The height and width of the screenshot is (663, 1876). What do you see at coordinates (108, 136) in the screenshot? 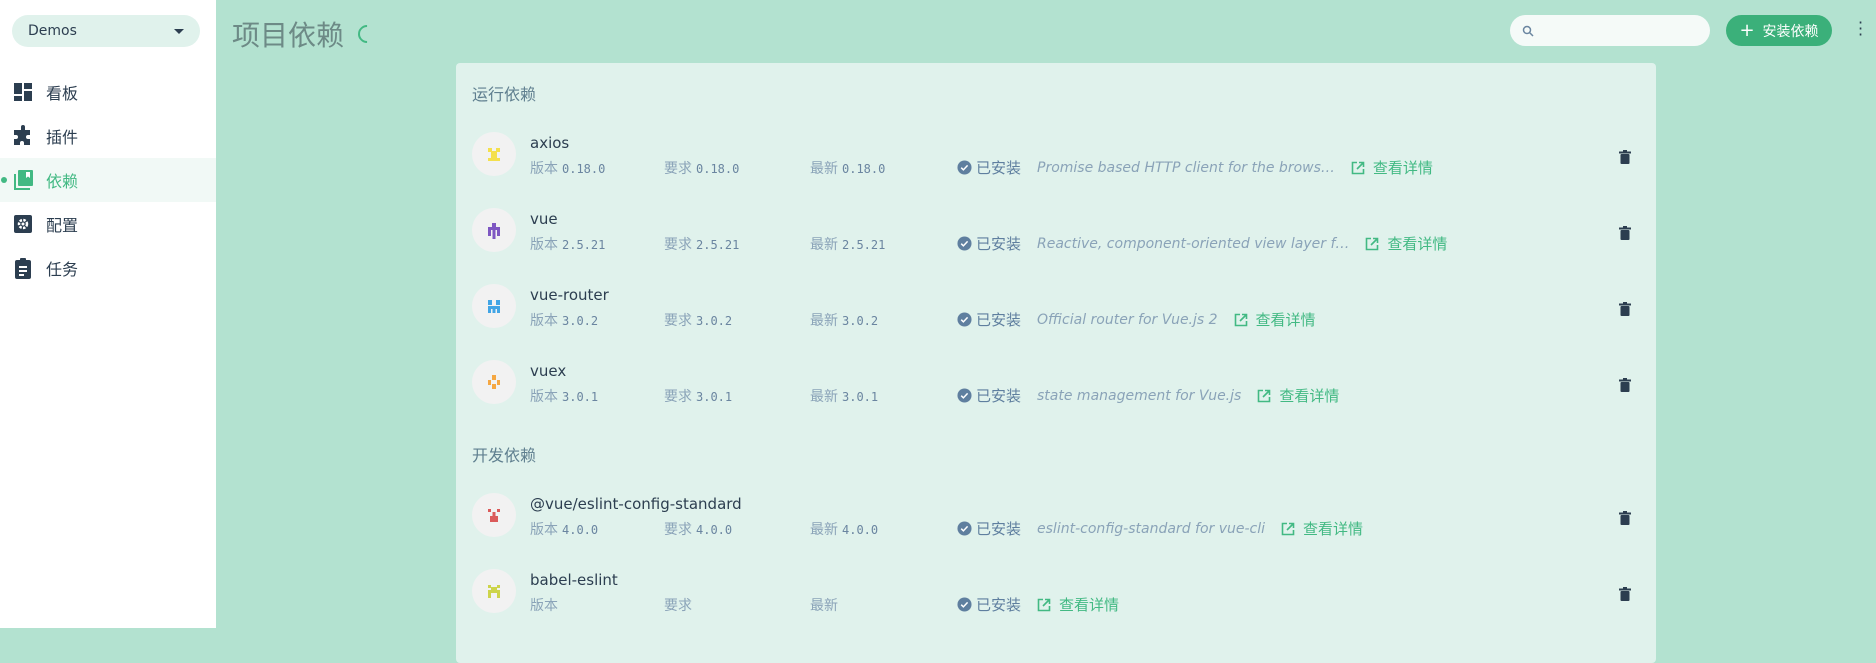
I see `sidebar-item-1: 插件` at bounding box center [108, 136].